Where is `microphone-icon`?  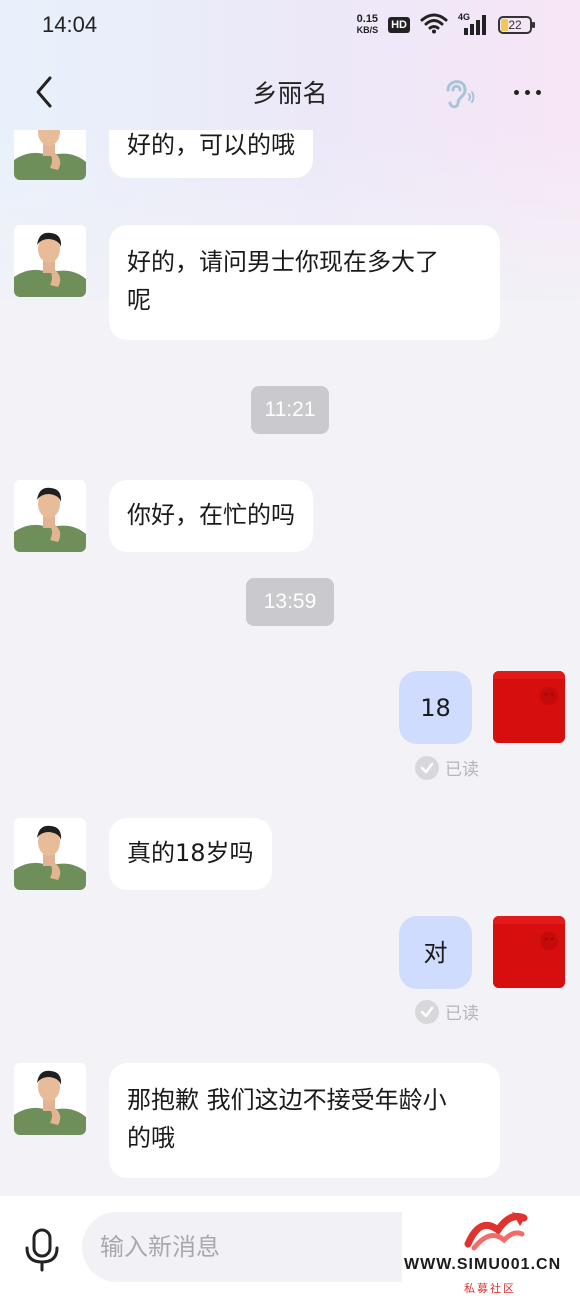 microphone-icon is located at coordinates (42, 1250).